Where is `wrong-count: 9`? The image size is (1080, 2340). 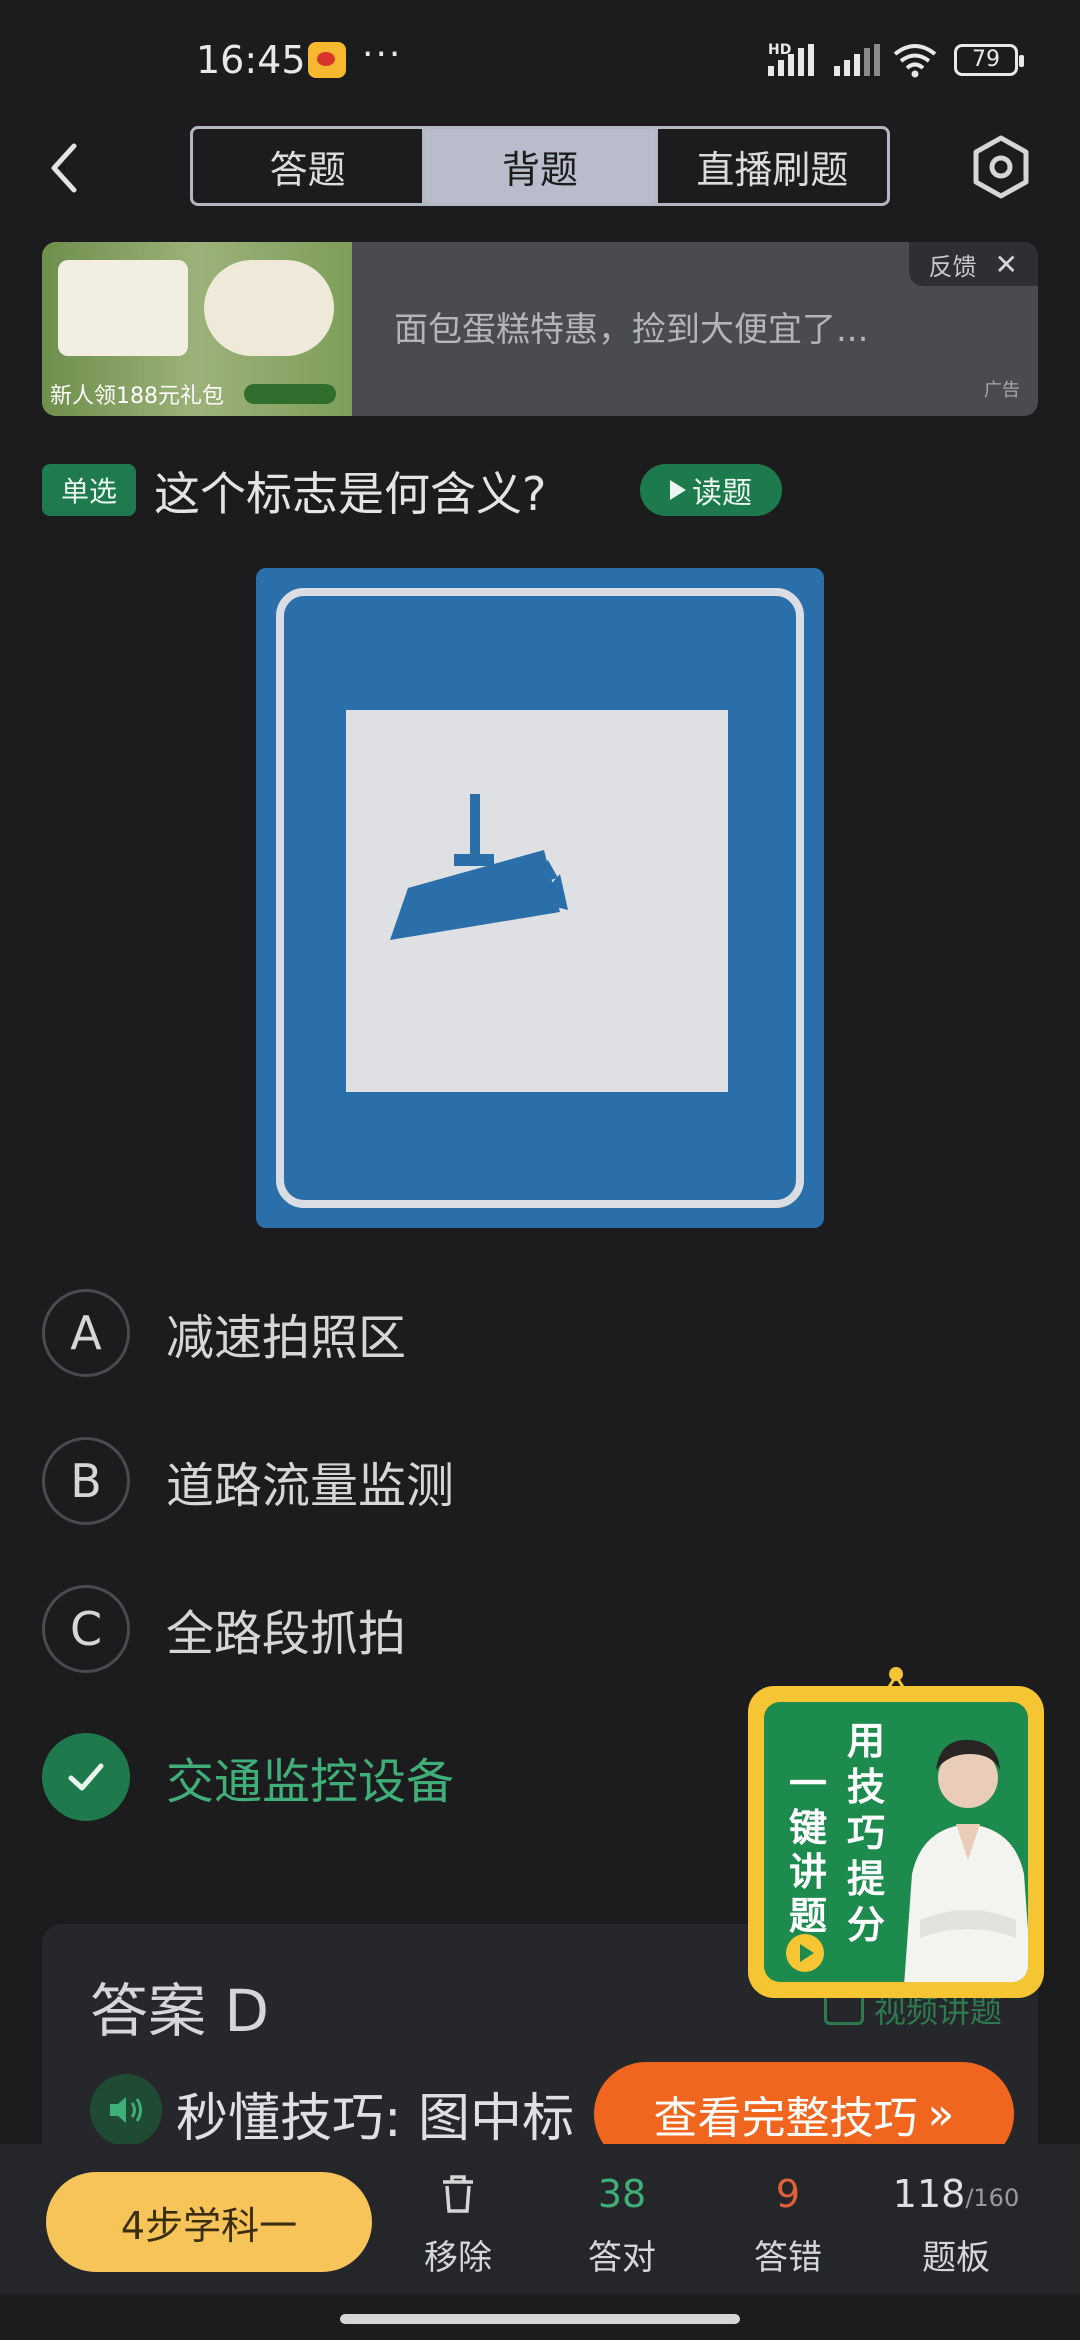 wrong-count: 9 is located at coordinates (788, 2194).